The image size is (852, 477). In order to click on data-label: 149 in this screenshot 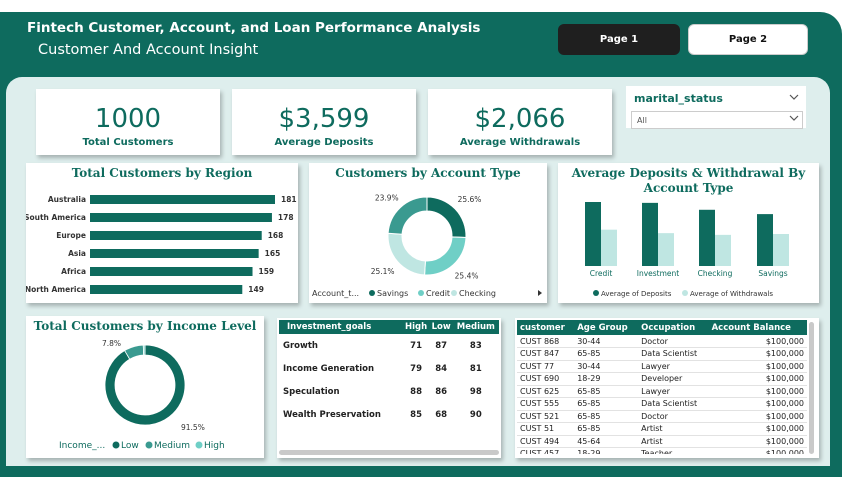, I will do `click(256, 289)`.